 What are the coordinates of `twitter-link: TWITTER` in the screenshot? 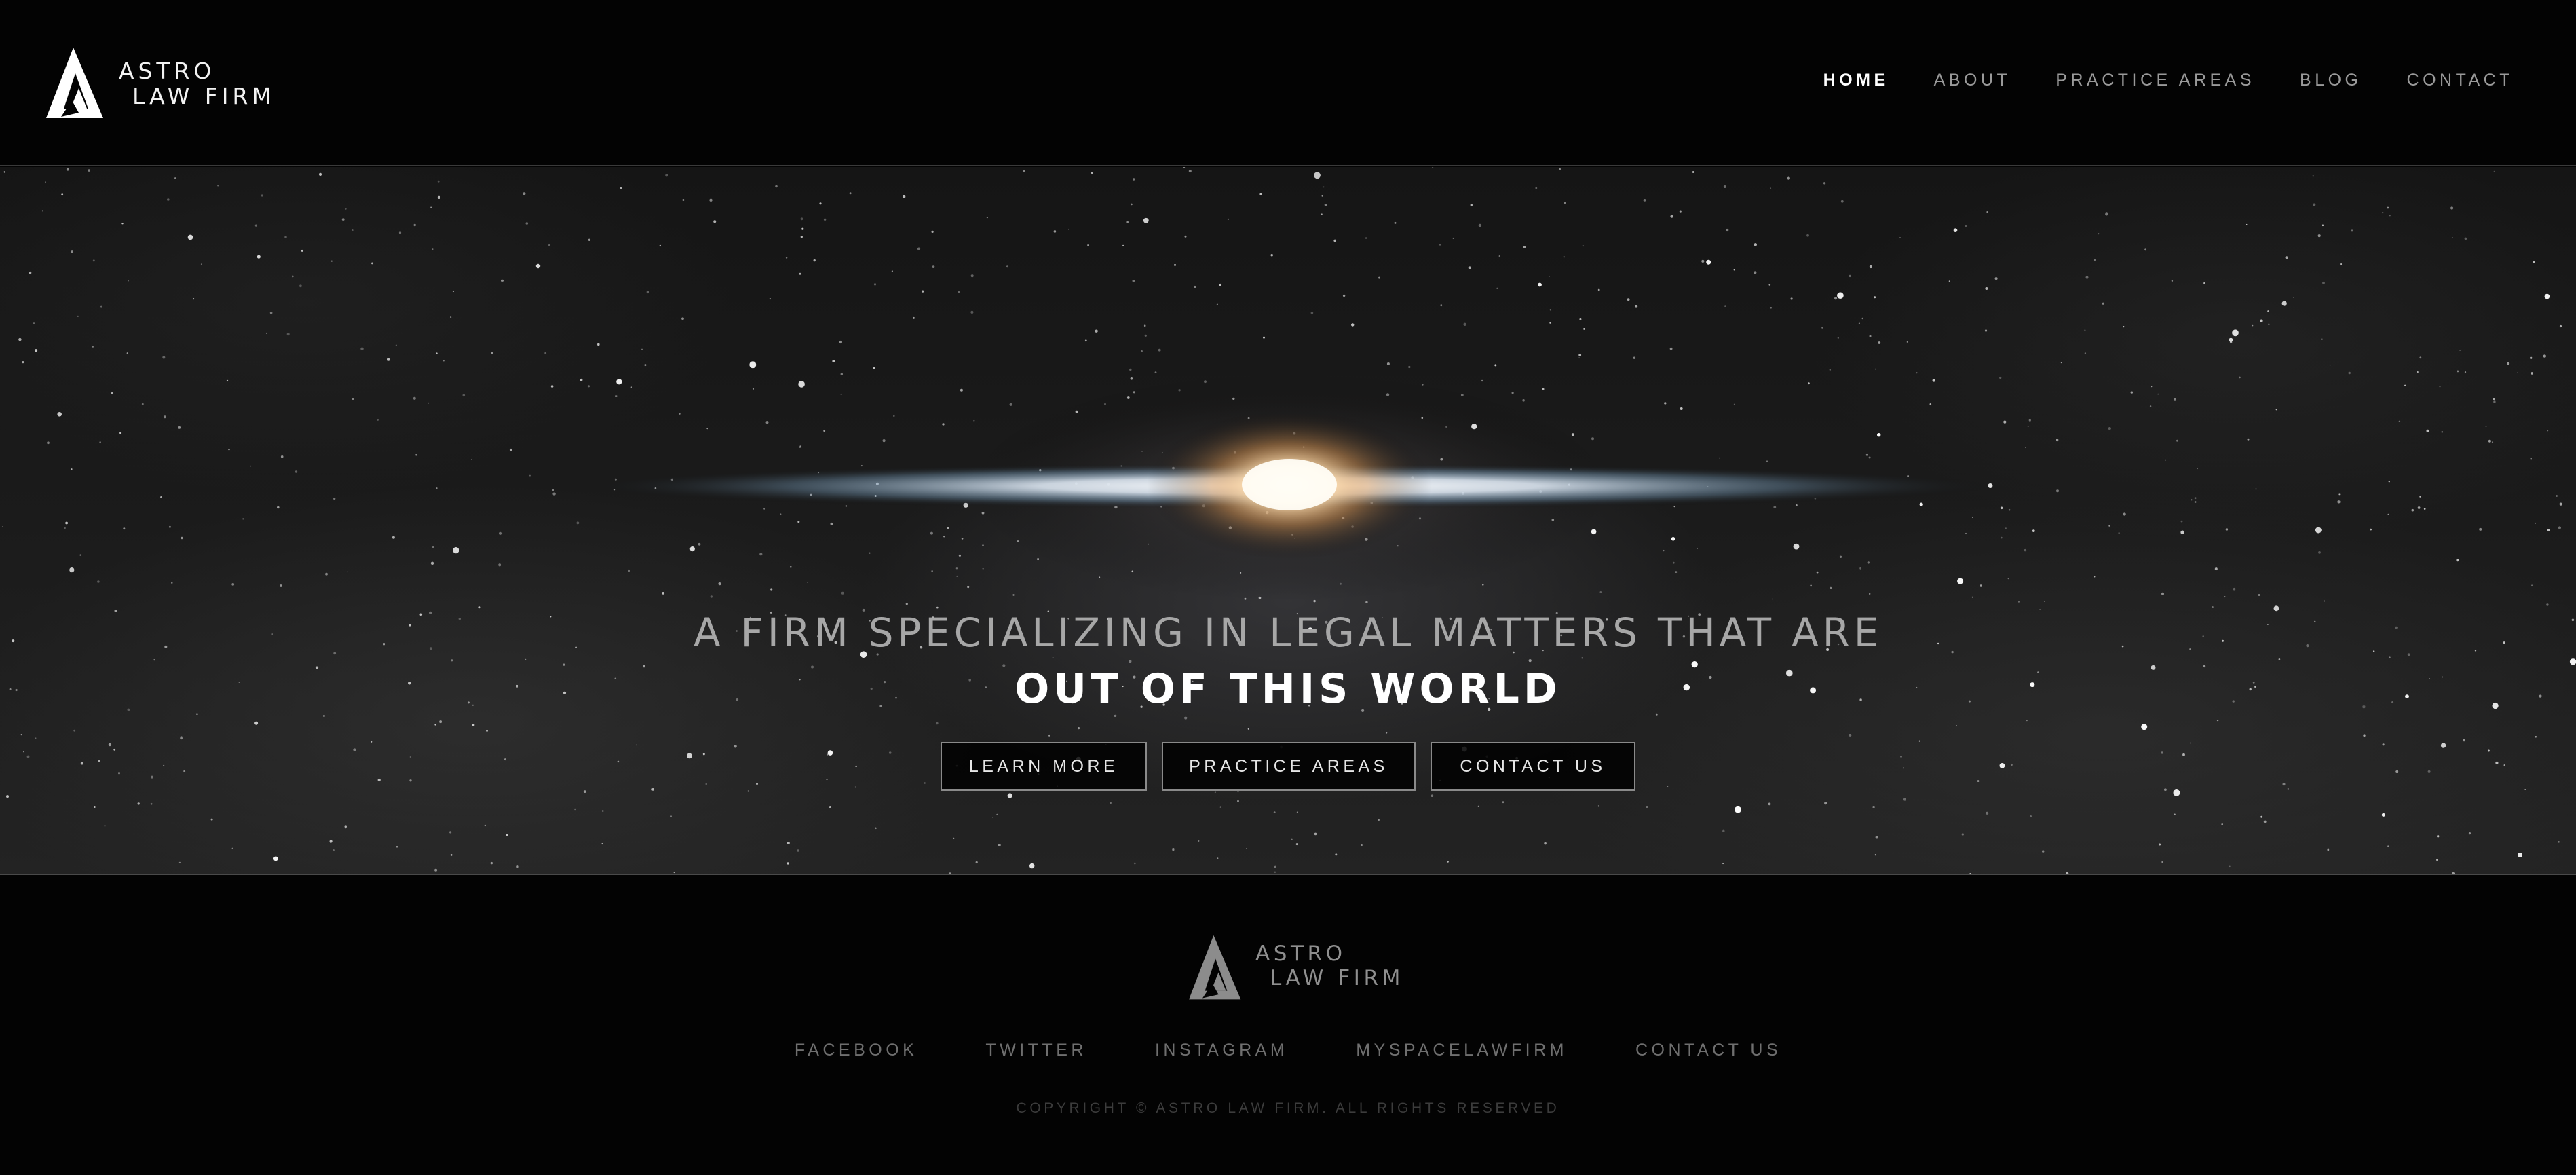 It's located at (1036, 1050).